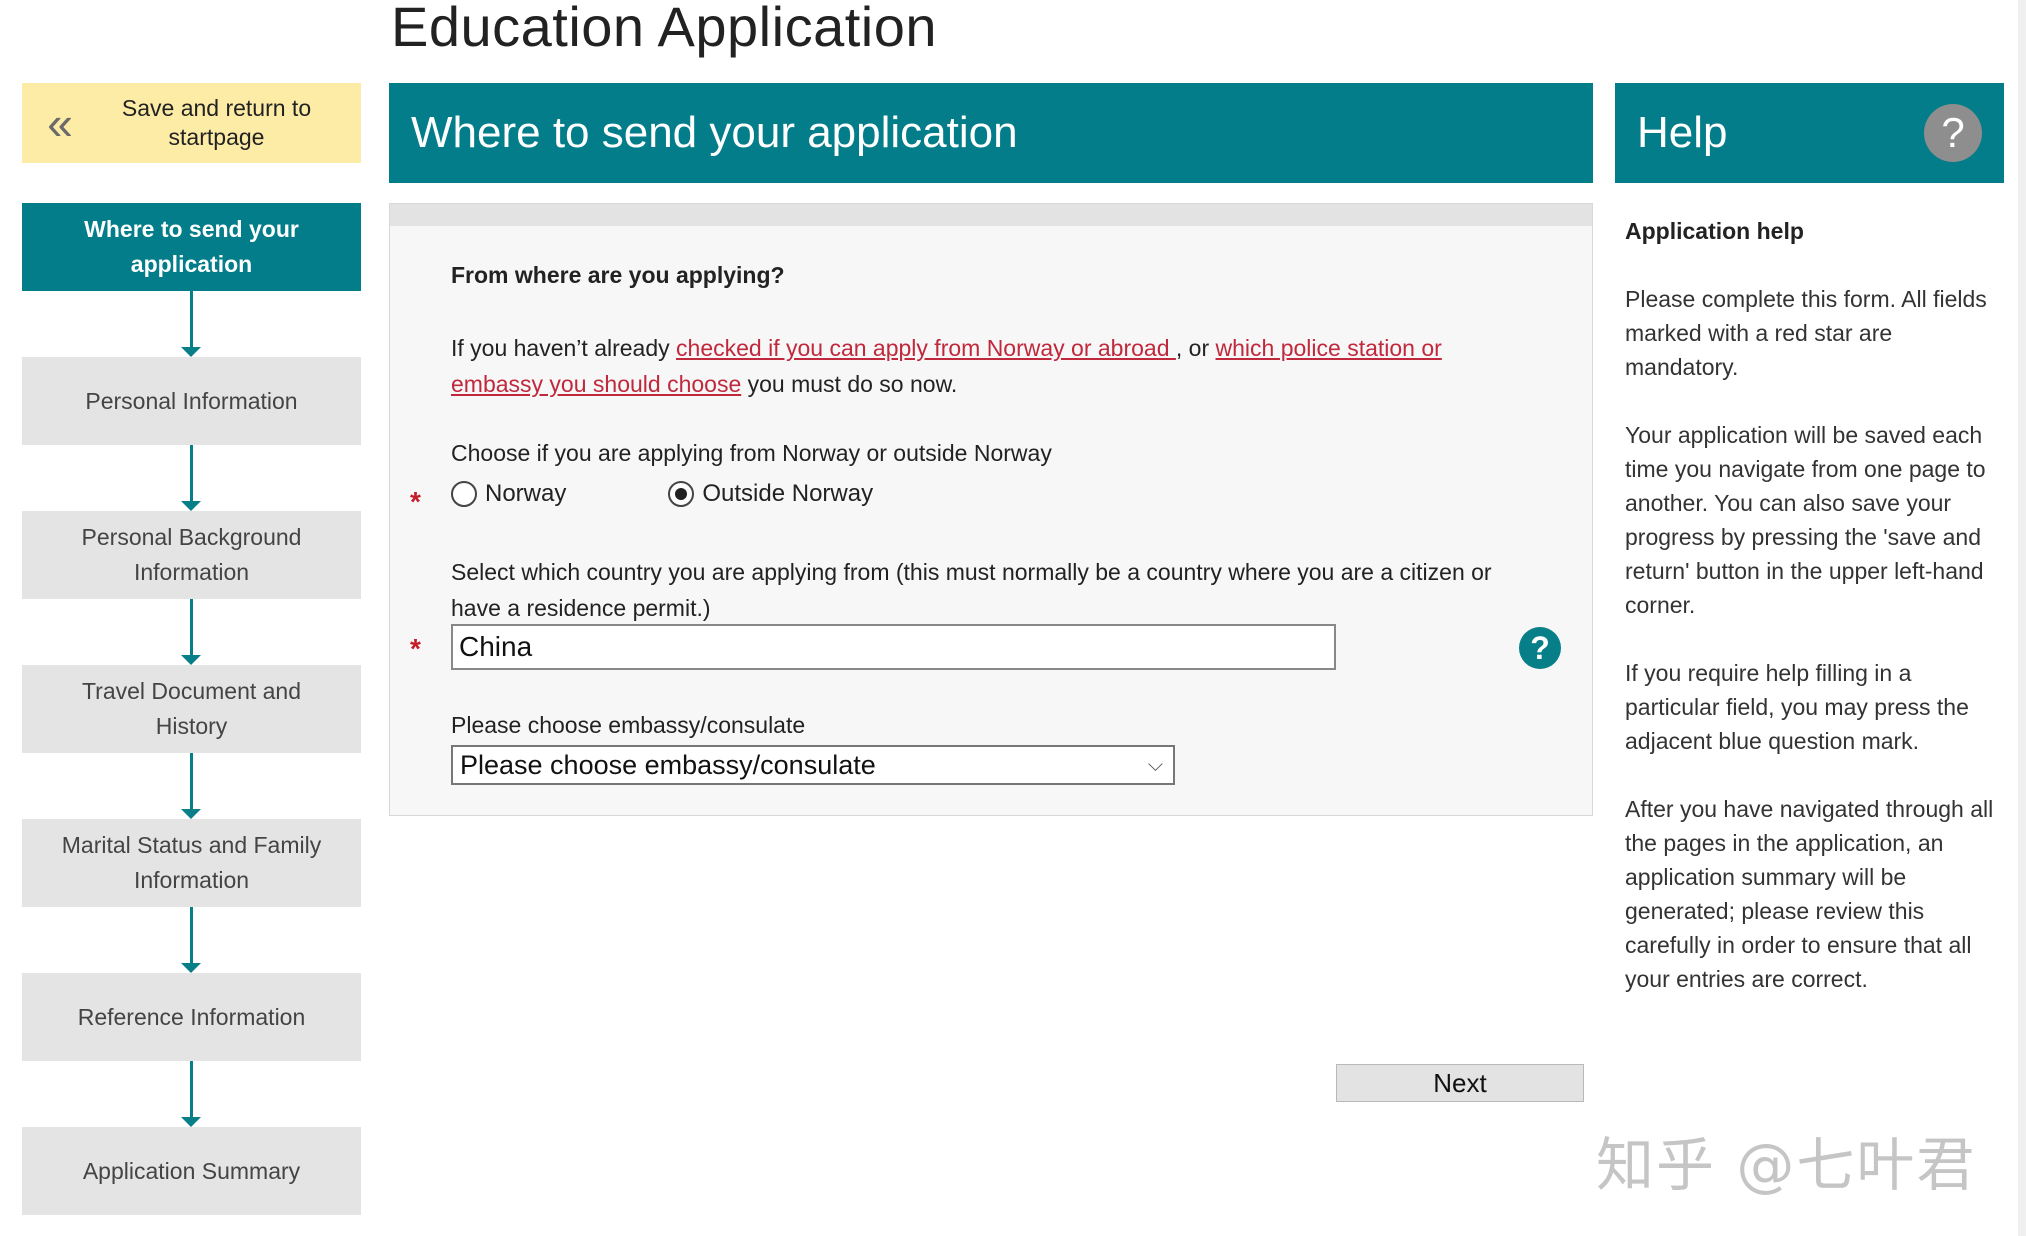  What do you see at coordinates (191, 1171) in the screenshot?
I see `step-application-summary: Application Summary` at bounding box center [191, 1171].